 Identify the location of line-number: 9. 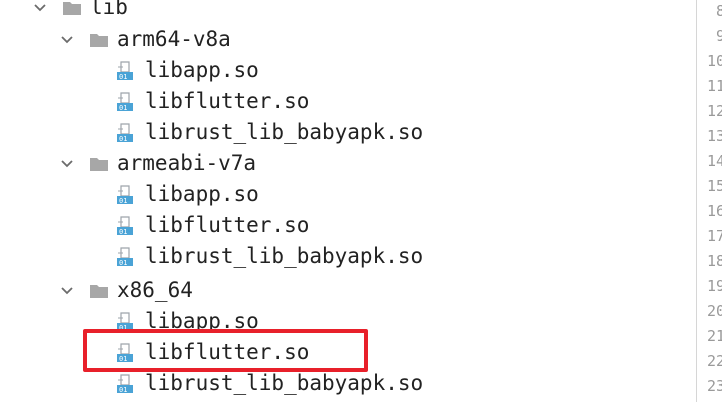
(719, 36).